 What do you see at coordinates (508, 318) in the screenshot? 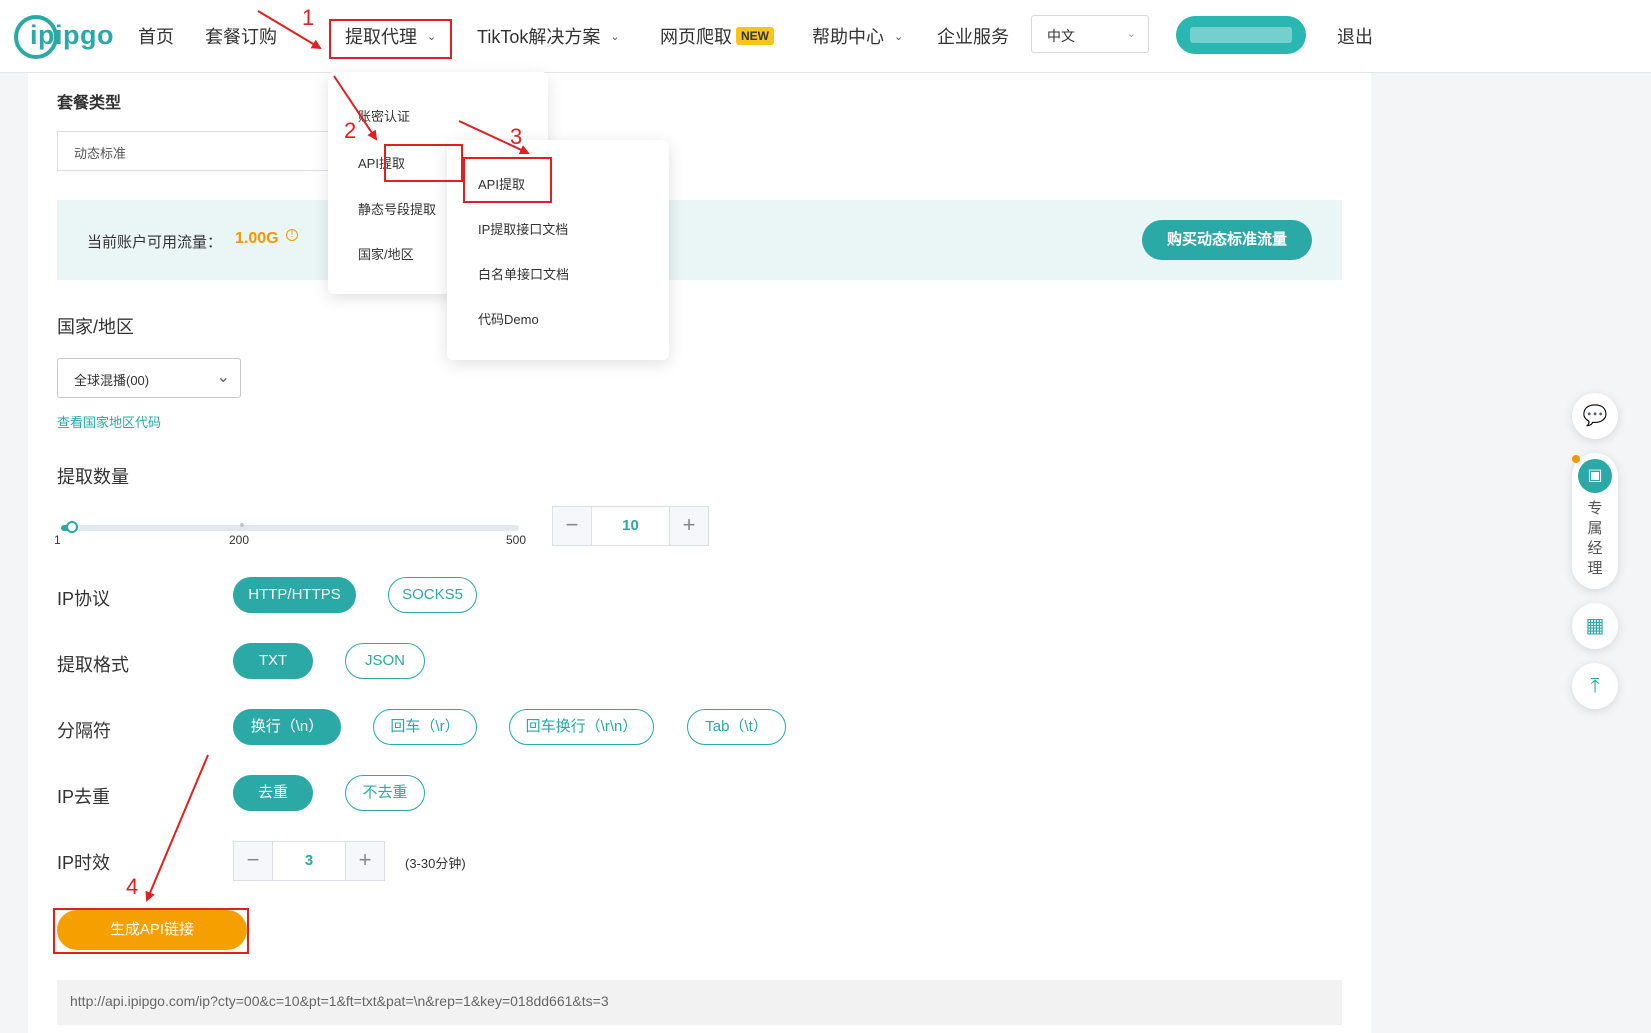
I see `submenu-item-code-demo: 代码Demo` at bounding box center [508, 318].